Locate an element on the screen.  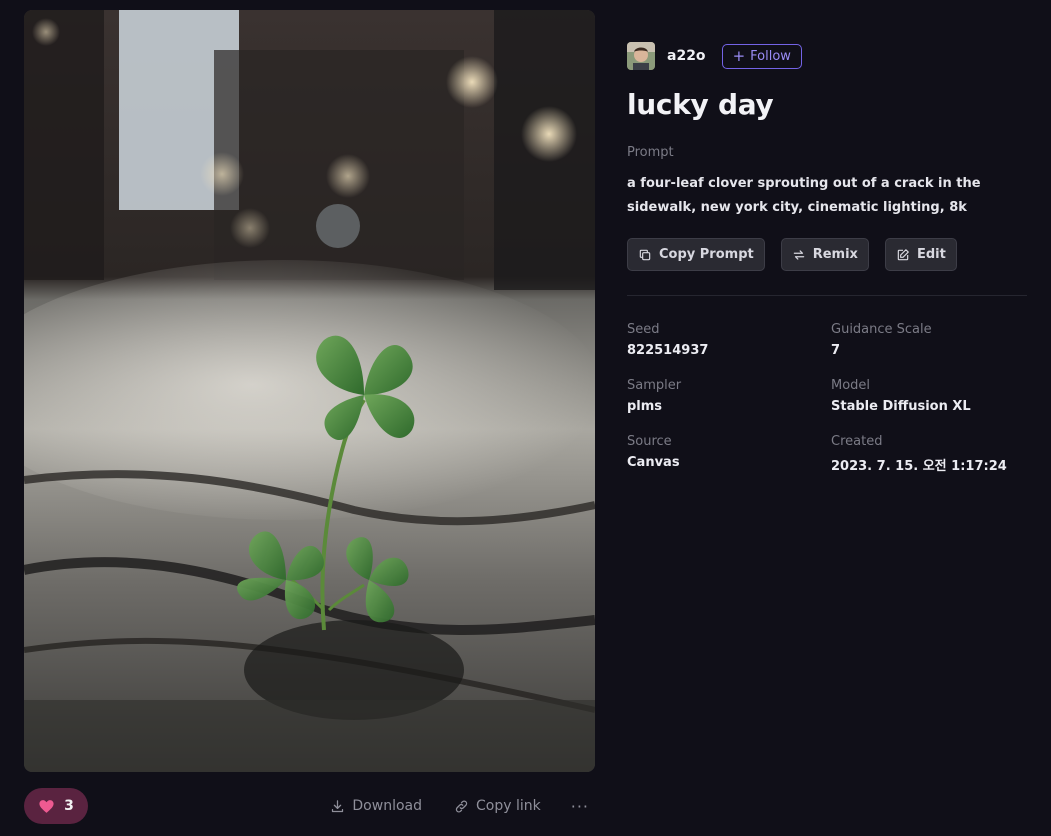
download-button: Download is located at coordinates (376, 806).